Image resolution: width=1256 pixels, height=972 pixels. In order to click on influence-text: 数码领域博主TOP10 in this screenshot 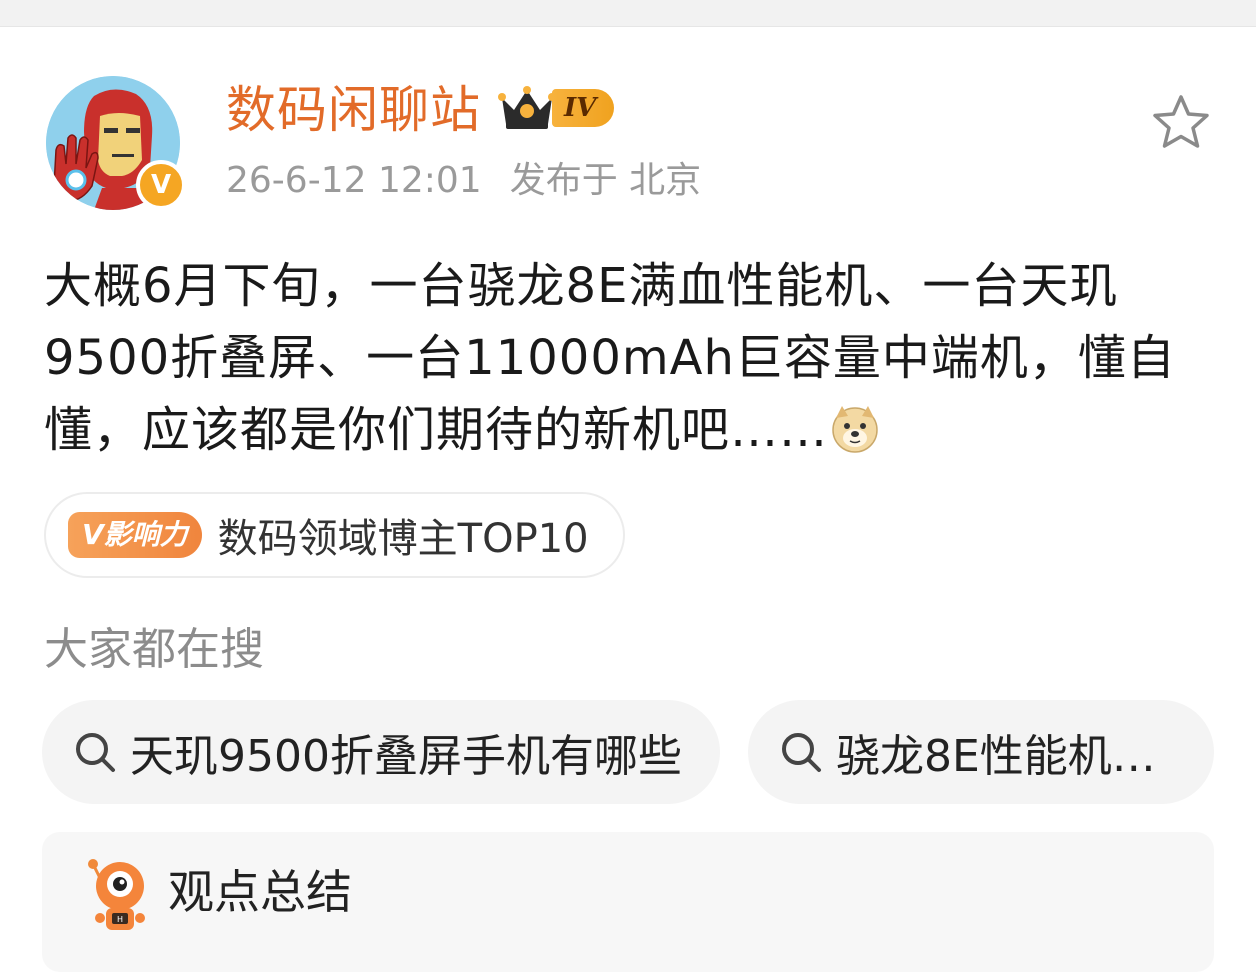, I will do `click(403, 539)`.